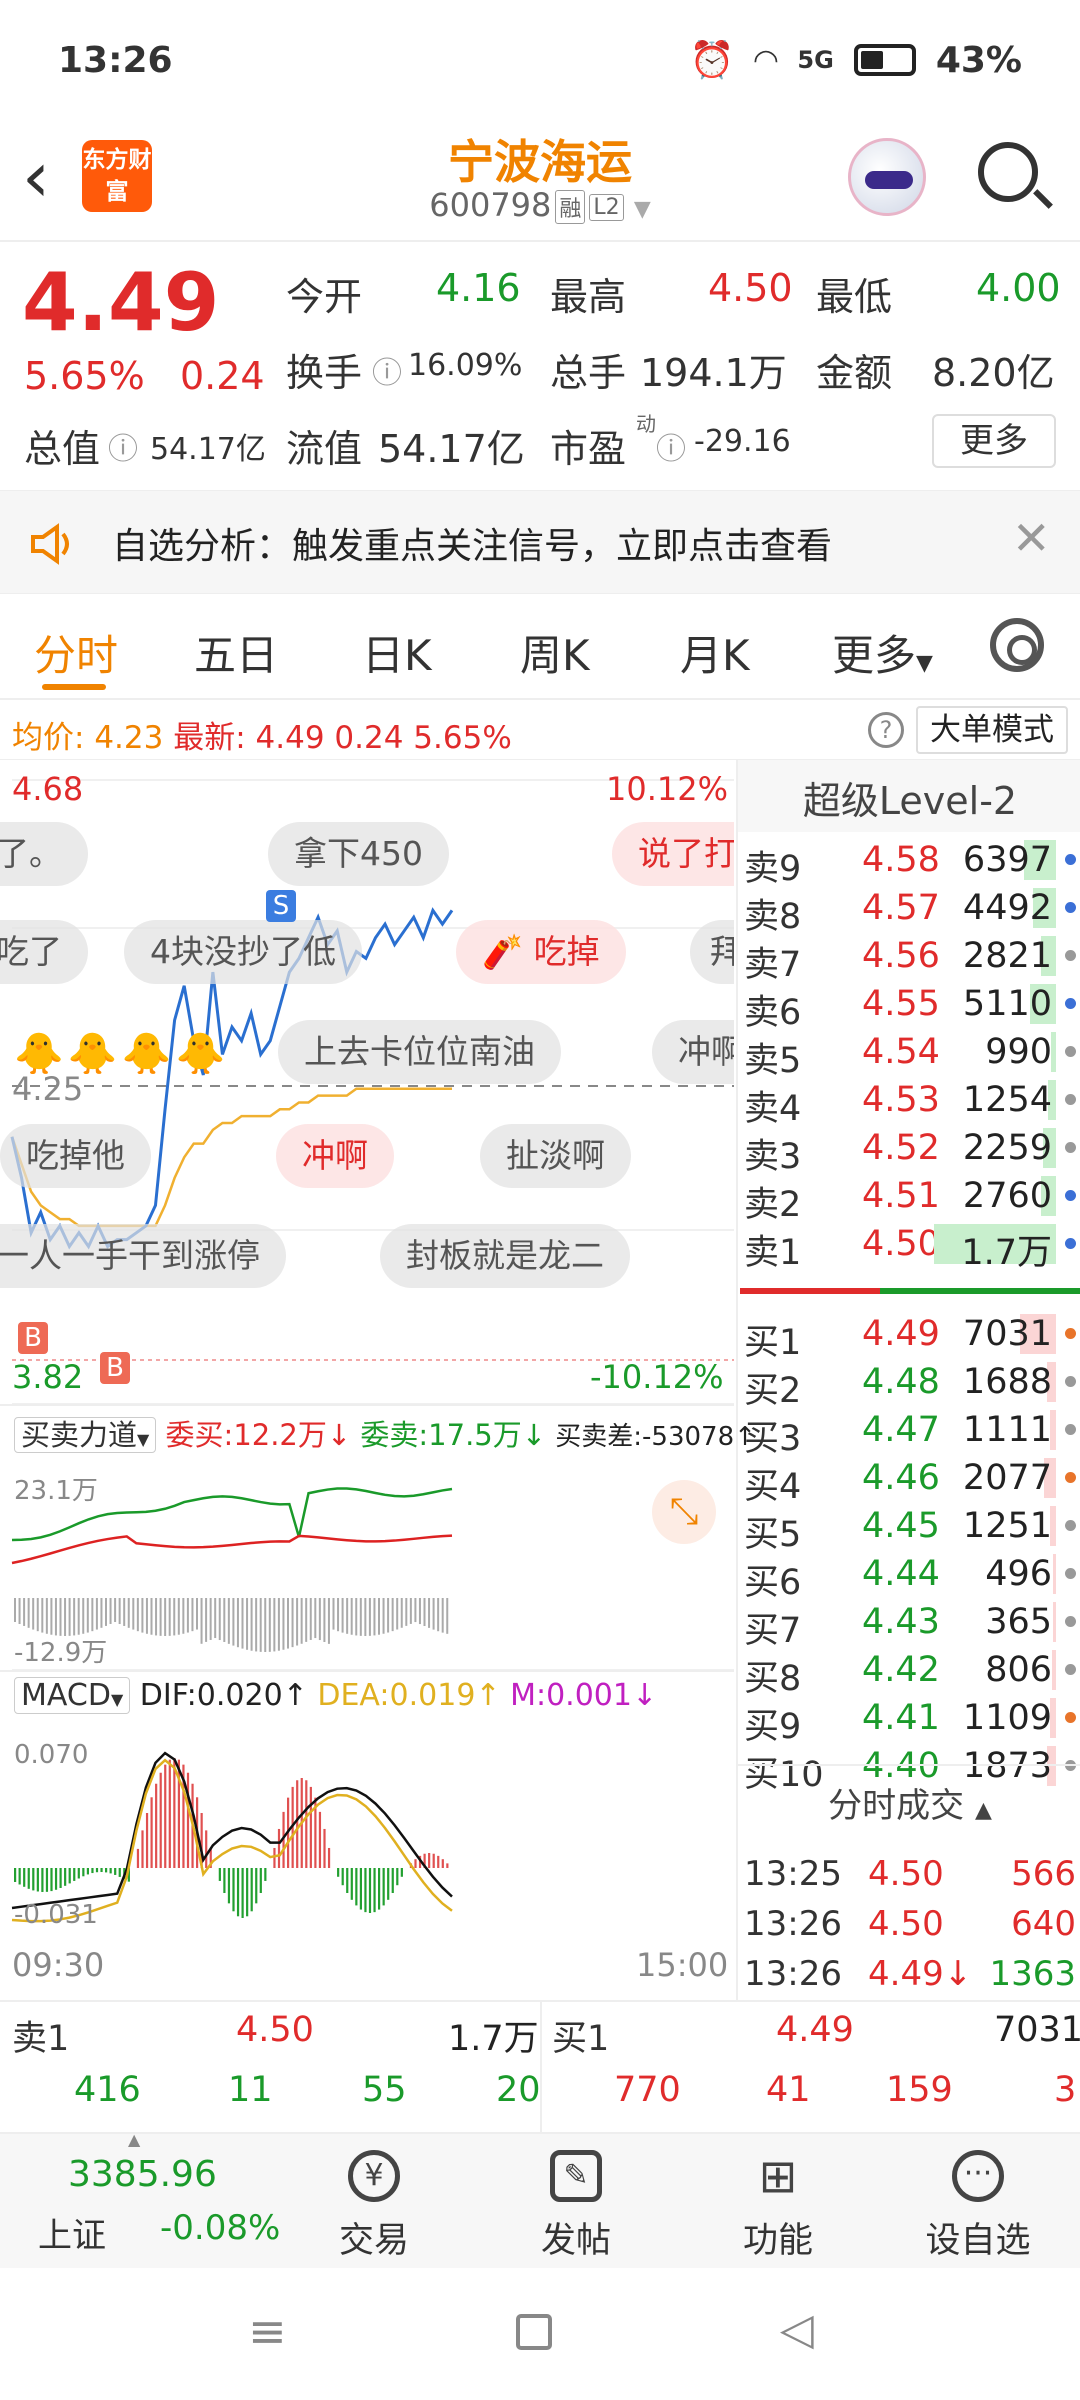  Describe the element at coordinates (909, 1006) in the screenshot. I see `ask-row: 卖6 4.55 5110` at that location.